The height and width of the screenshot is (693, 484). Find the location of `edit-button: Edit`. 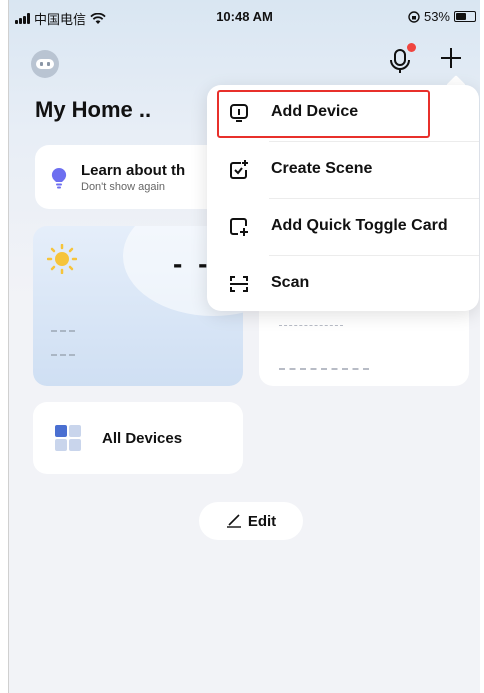

edit-button: Edit is located at coordinates (251, 521).